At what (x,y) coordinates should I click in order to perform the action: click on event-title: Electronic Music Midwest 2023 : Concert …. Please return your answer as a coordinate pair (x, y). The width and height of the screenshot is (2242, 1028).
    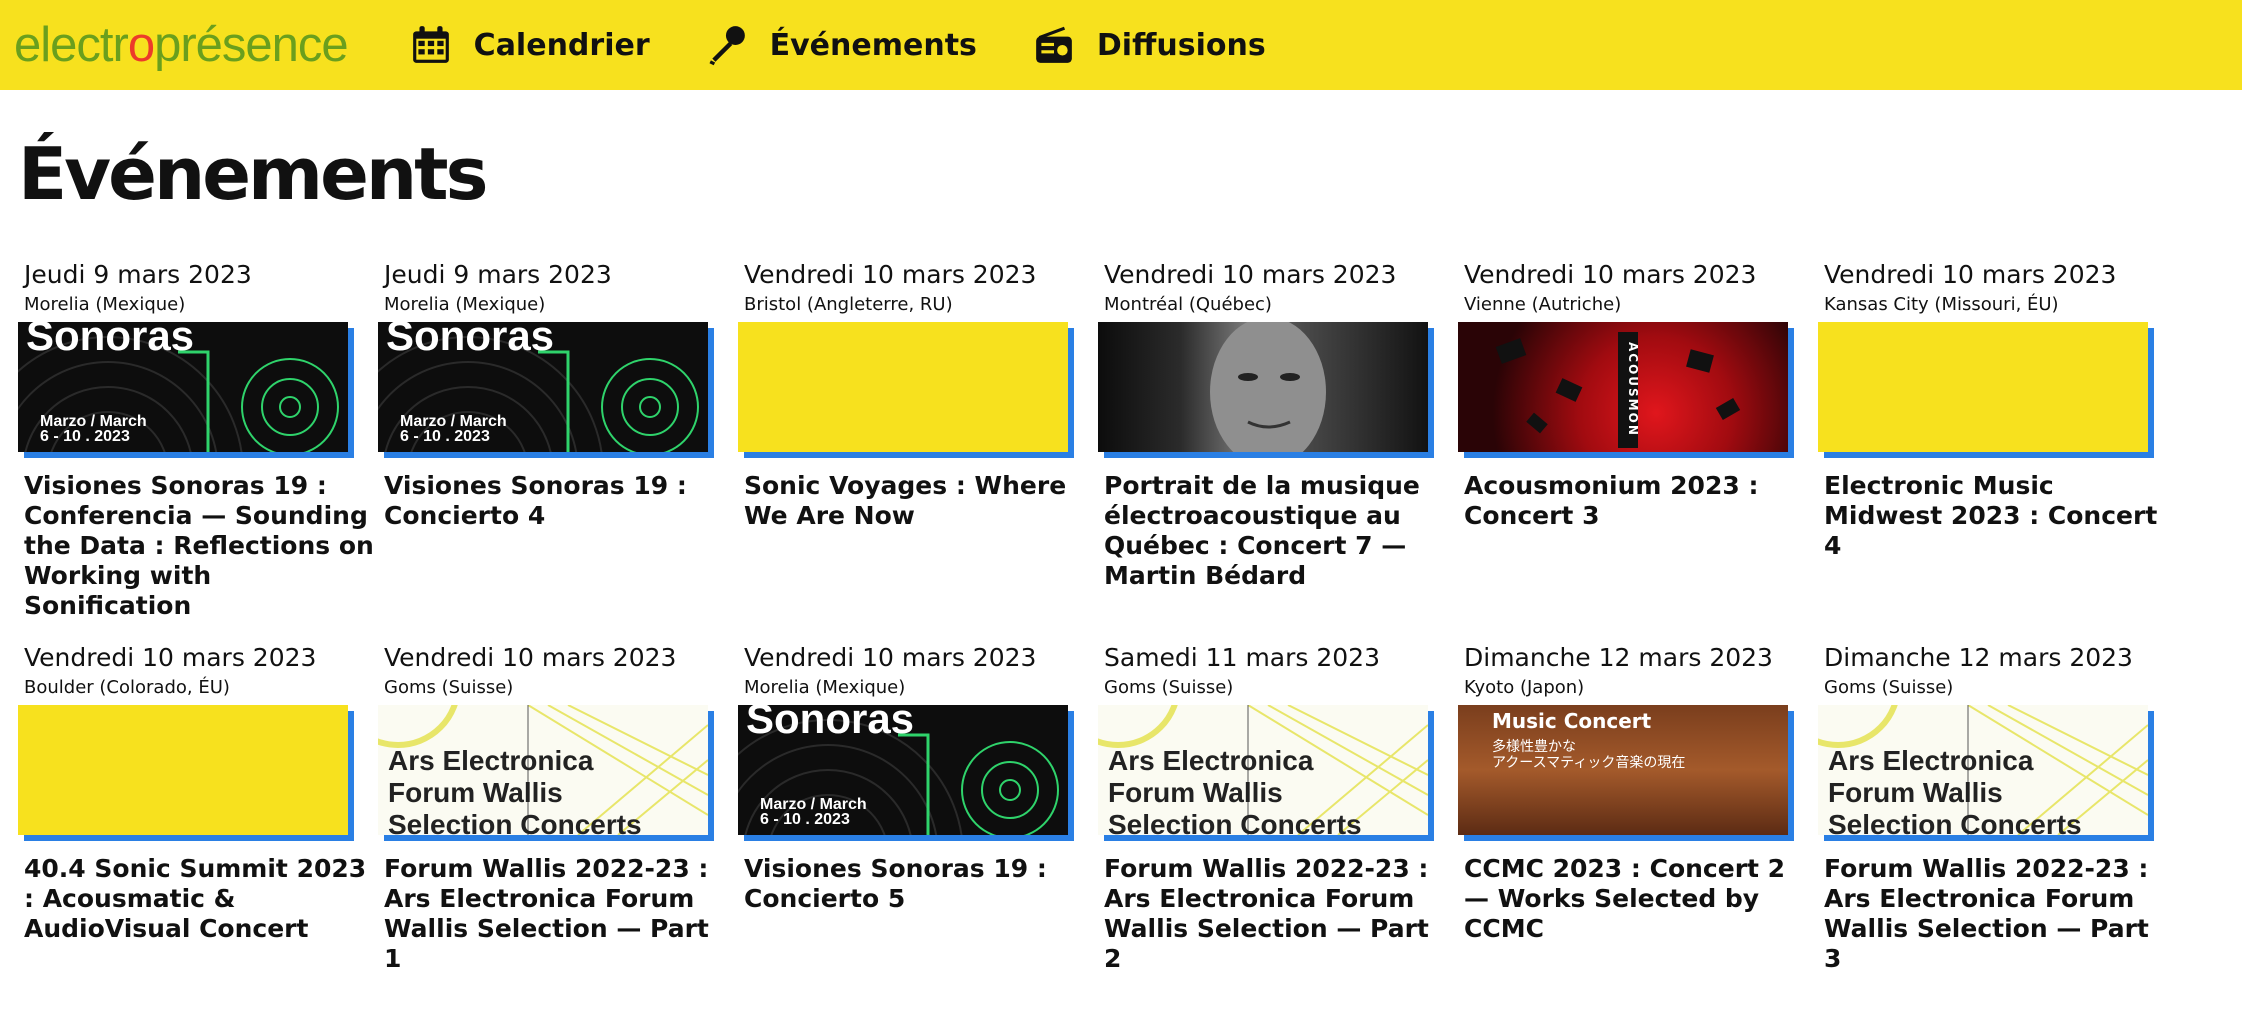
    Looking at the image, I should click on (1998, 516).